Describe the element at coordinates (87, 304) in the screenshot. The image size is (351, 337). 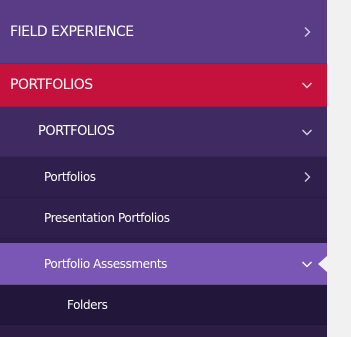
I see `nav-item-folders-label: Folders` at that location.